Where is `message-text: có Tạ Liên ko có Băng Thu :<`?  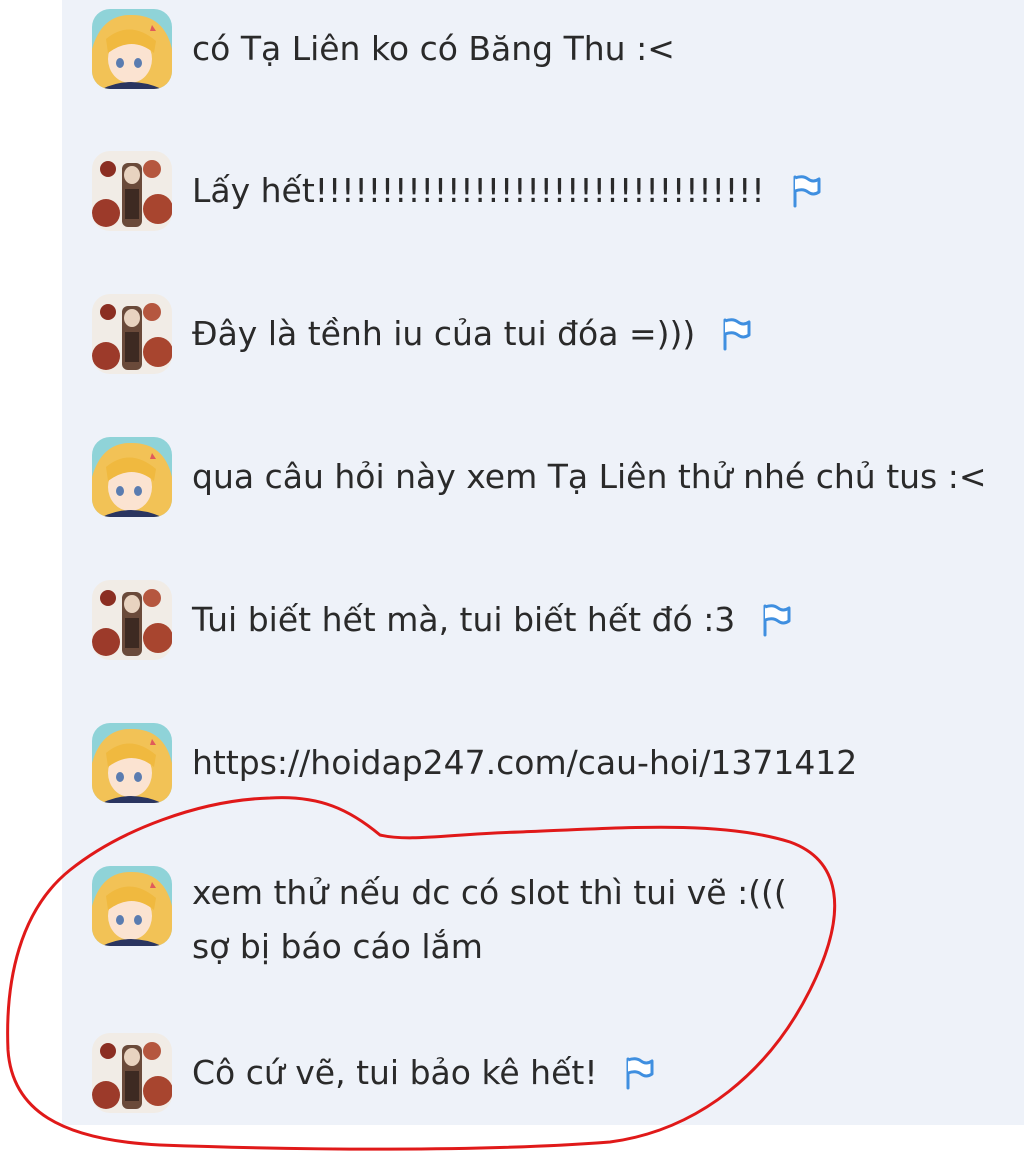
message-text: có Tạ Liên ko có Băng Thu :< is located at coordinates (433, 48).